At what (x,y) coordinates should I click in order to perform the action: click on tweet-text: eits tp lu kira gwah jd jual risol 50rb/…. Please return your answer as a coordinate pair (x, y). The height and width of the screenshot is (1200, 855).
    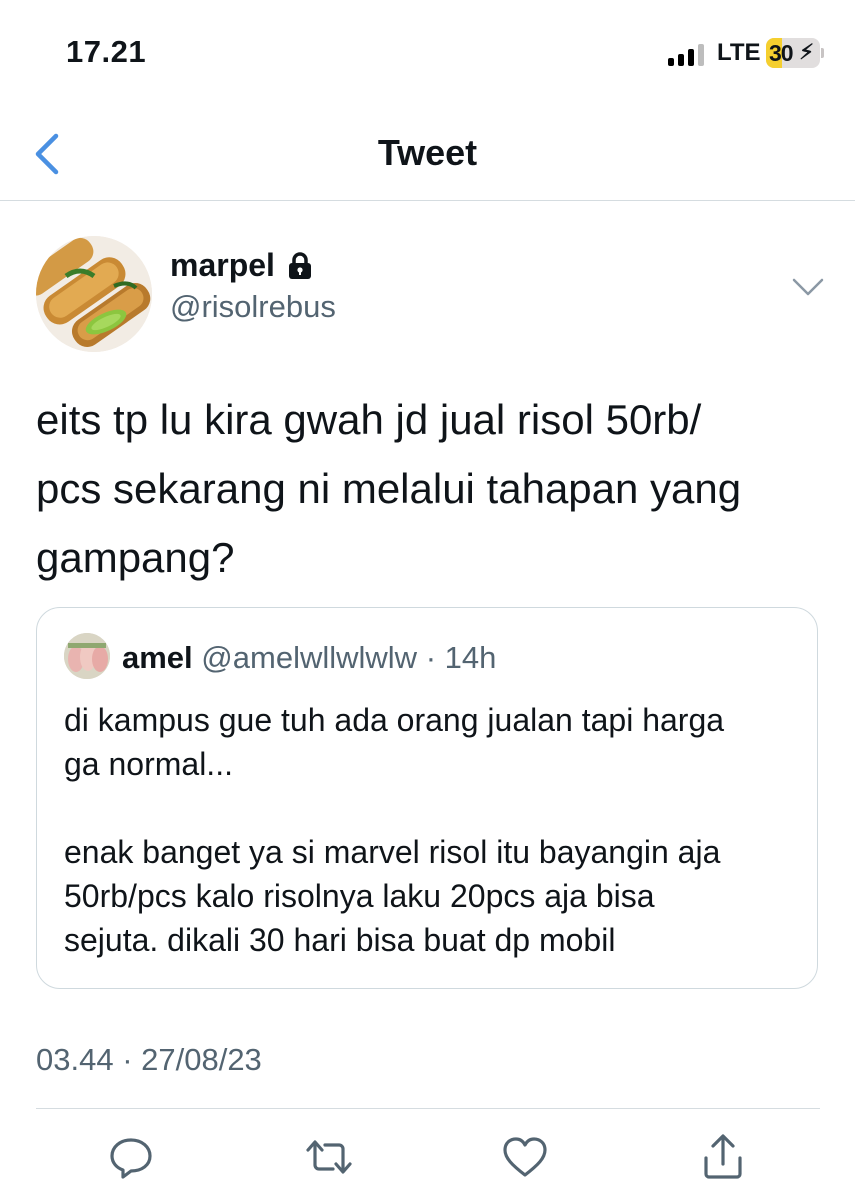
    Looking at the image, I should click on (389, 488).